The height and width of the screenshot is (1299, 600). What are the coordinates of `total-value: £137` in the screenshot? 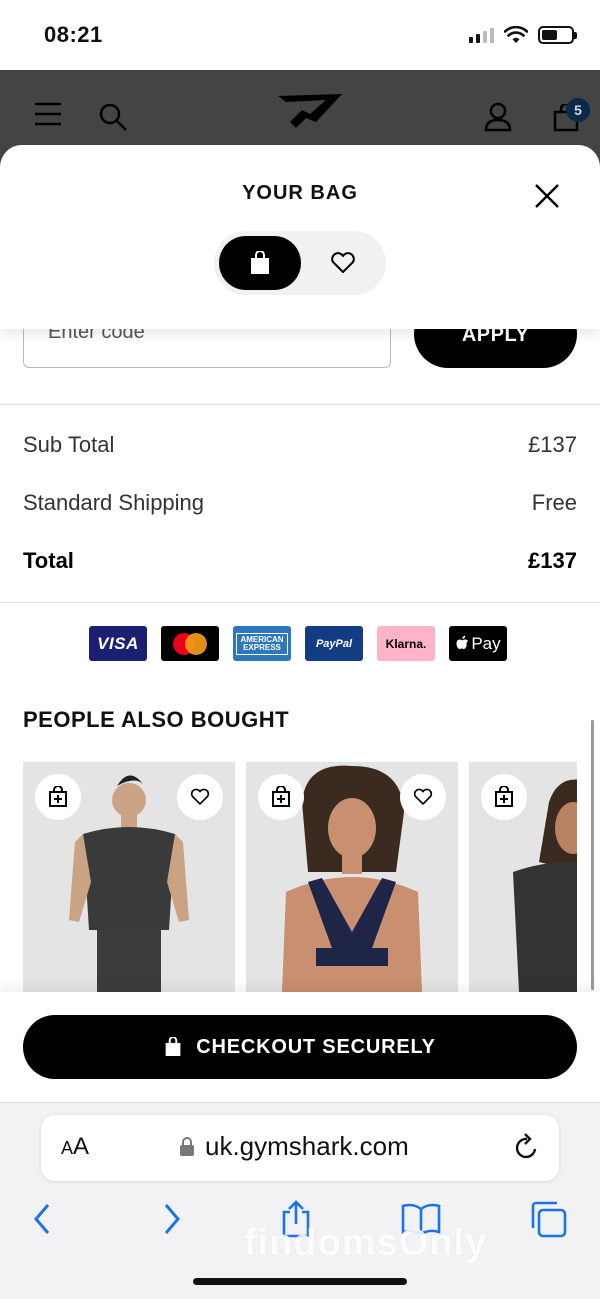 It's located at (552, 560).